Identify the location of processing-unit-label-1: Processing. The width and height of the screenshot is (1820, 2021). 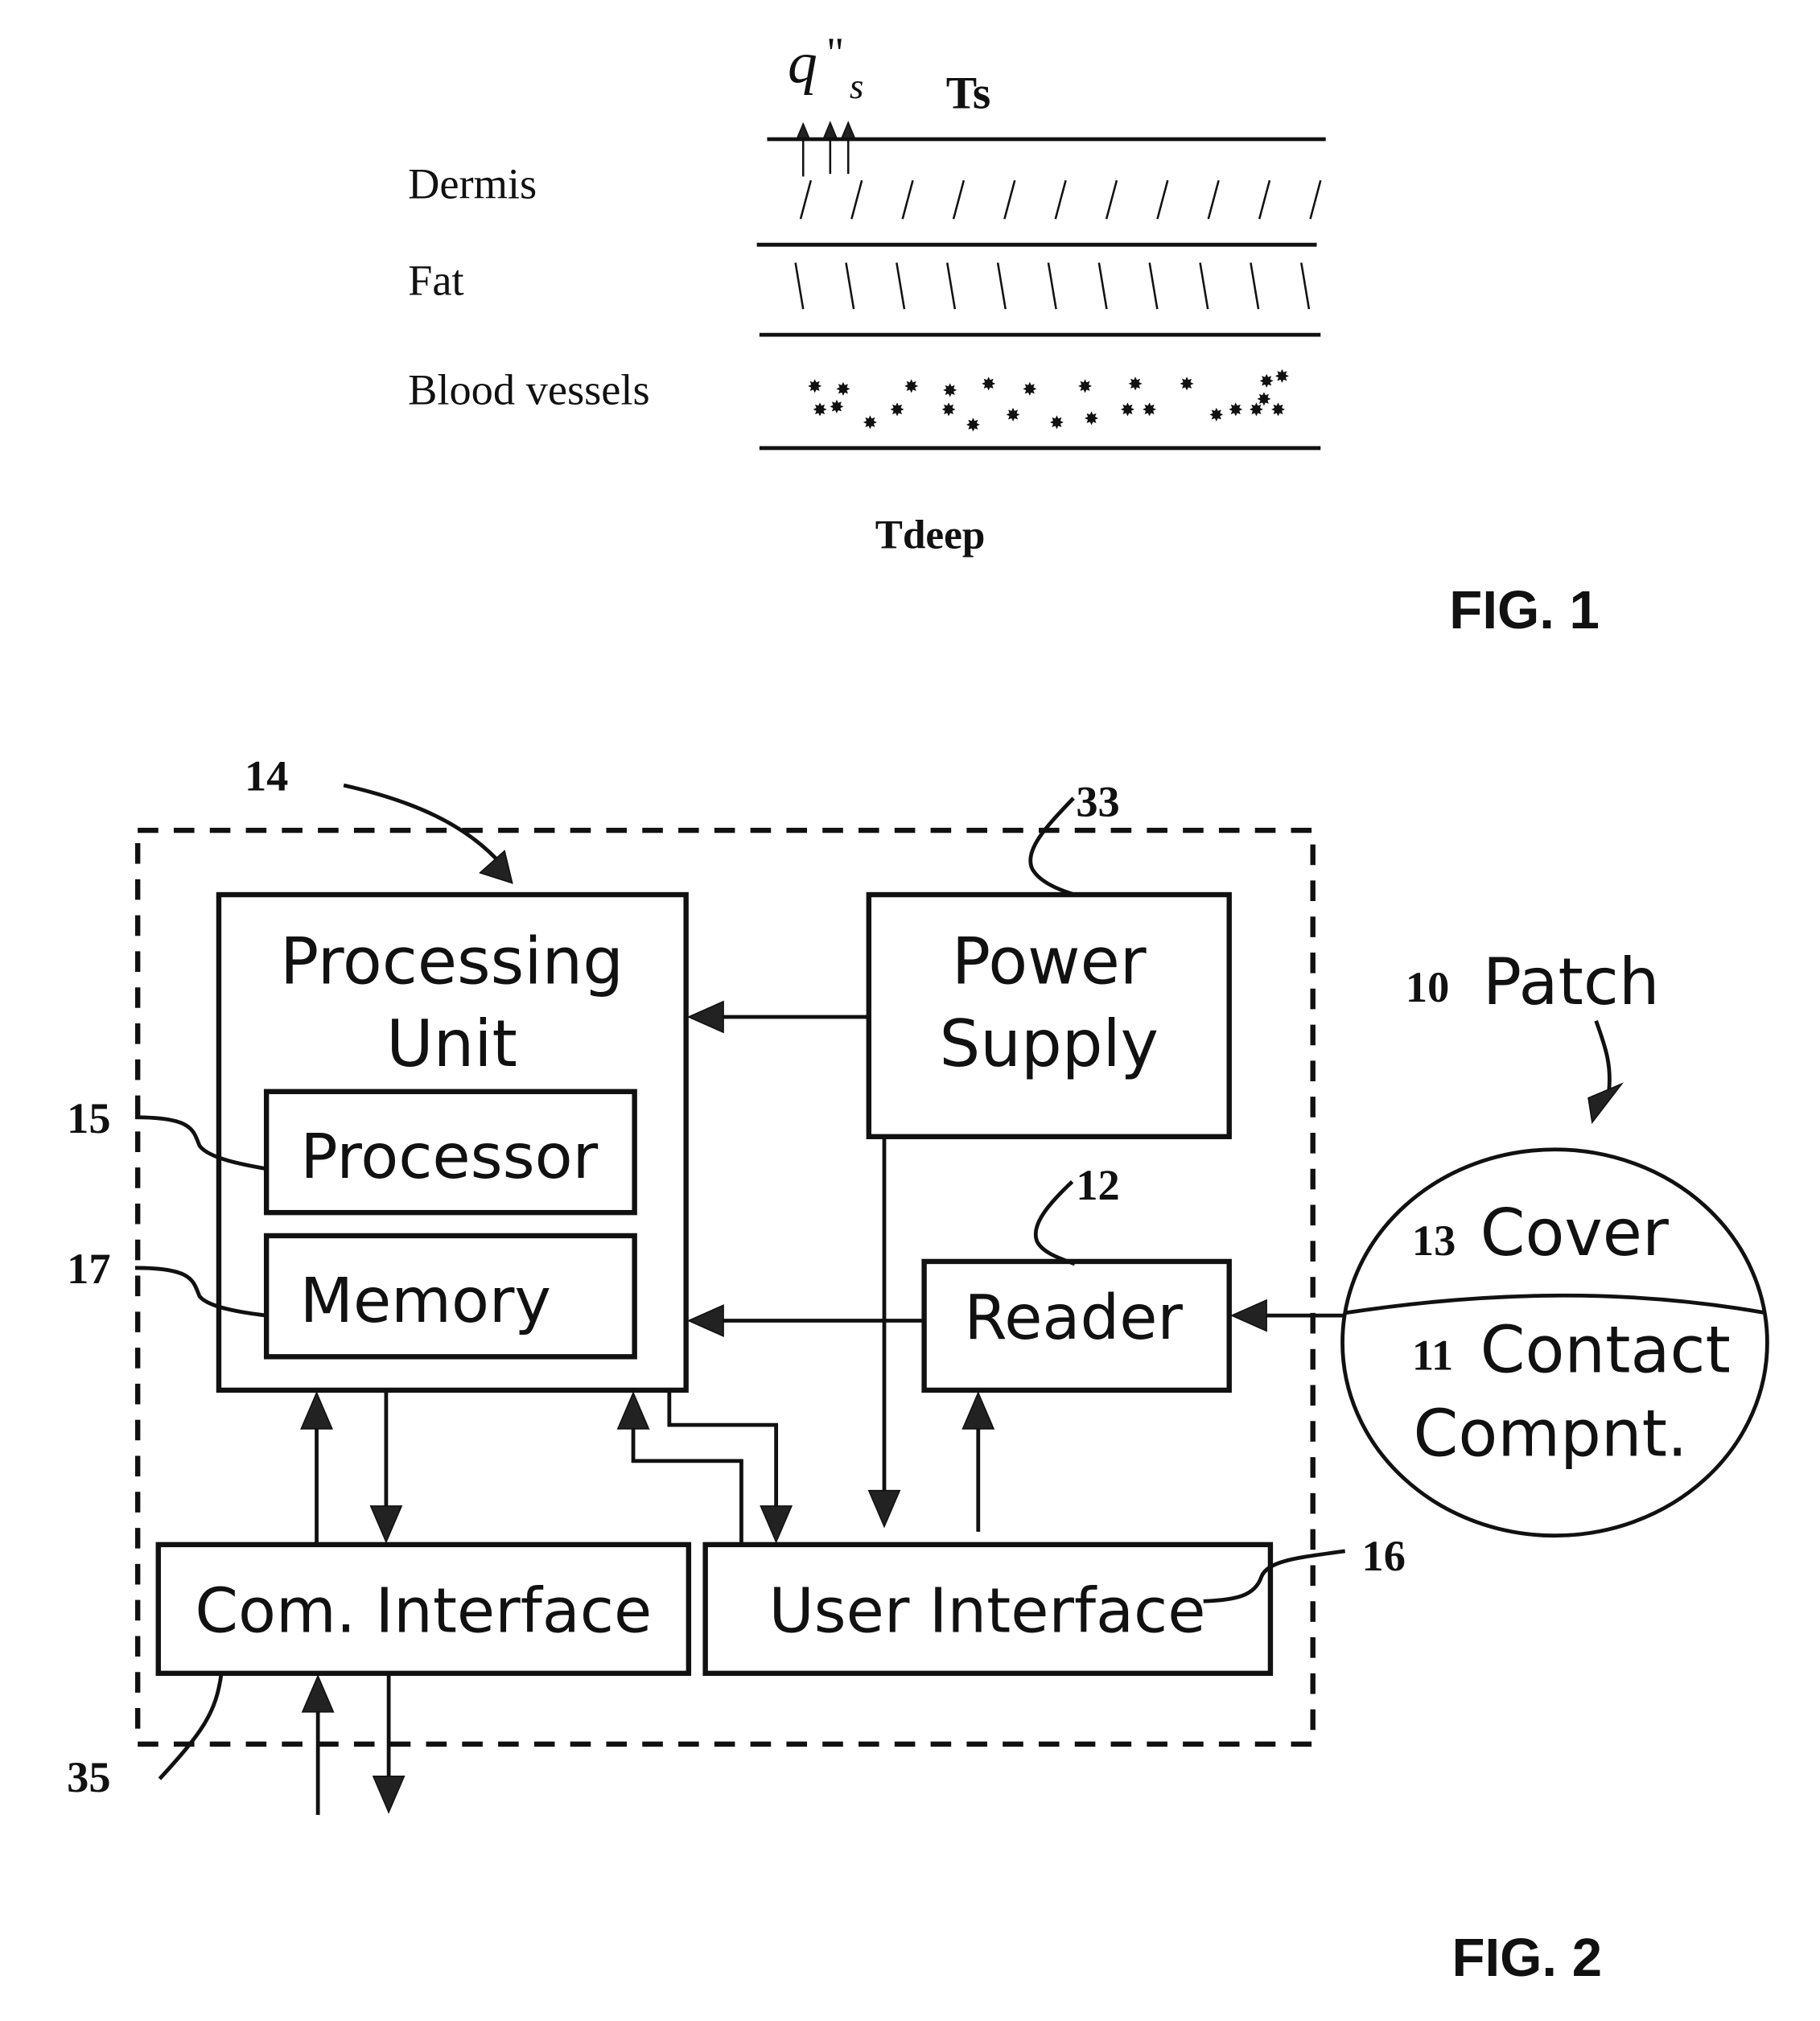
(452, 961).